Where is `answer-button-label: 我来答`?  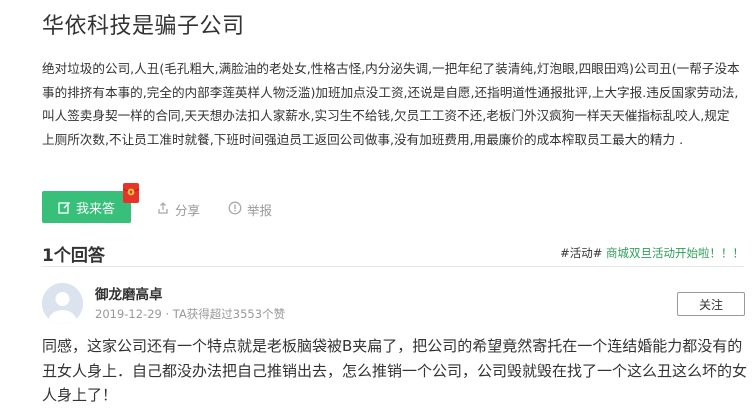
answer-button-label: 我来答 is located at coordinates (95, 209).